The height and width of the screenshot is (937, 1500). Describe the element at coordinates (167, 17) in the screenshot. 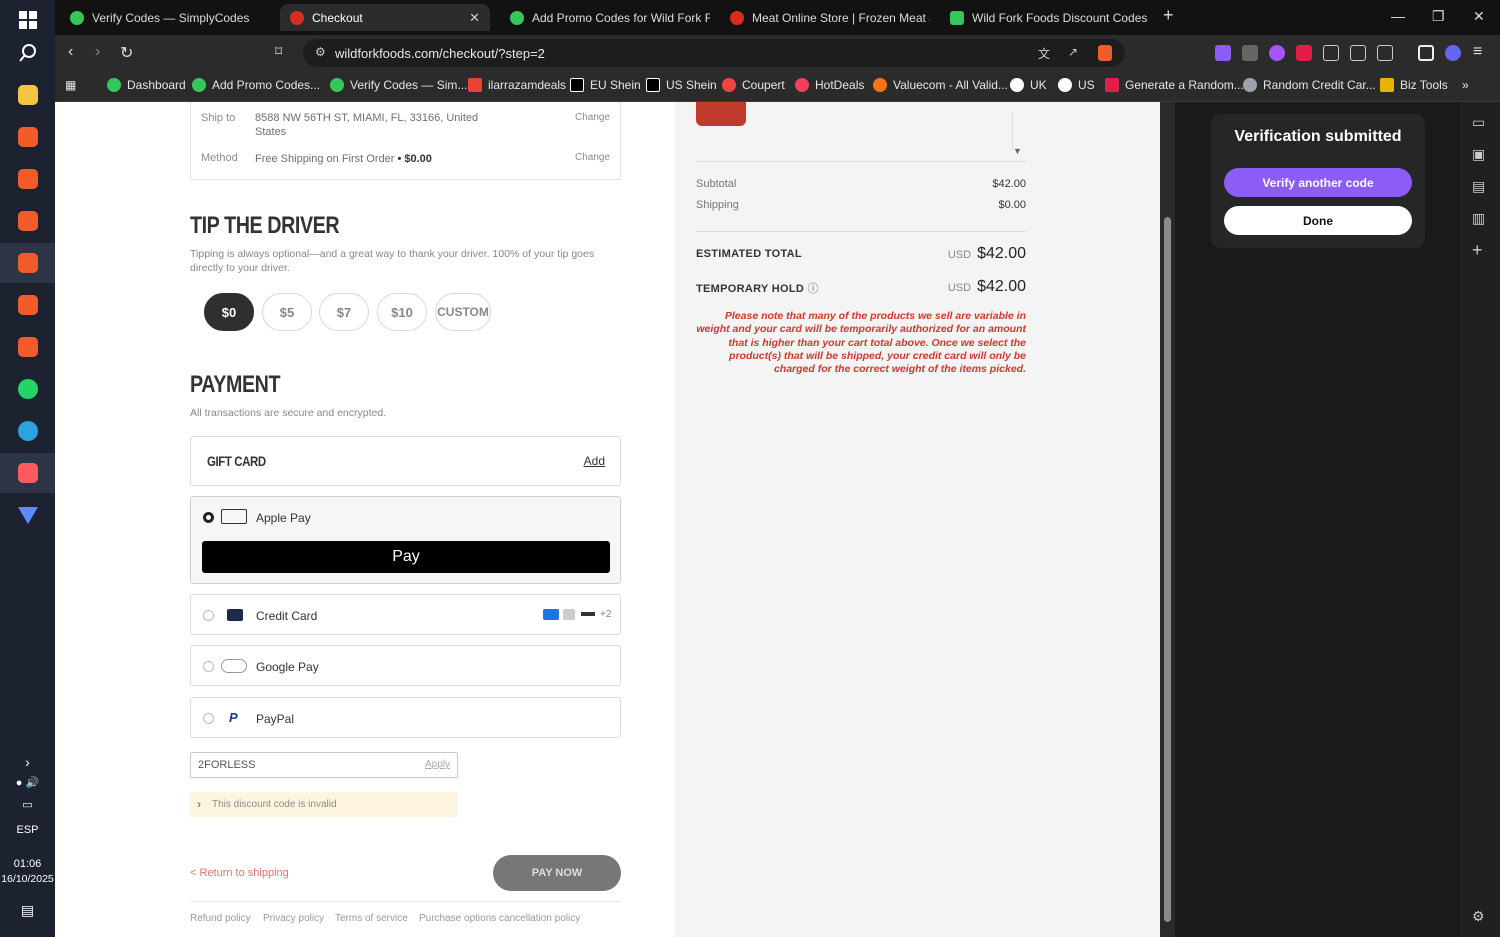

I see `tab-verify-codes: Verify Codes — SimplyCodes` at that location.